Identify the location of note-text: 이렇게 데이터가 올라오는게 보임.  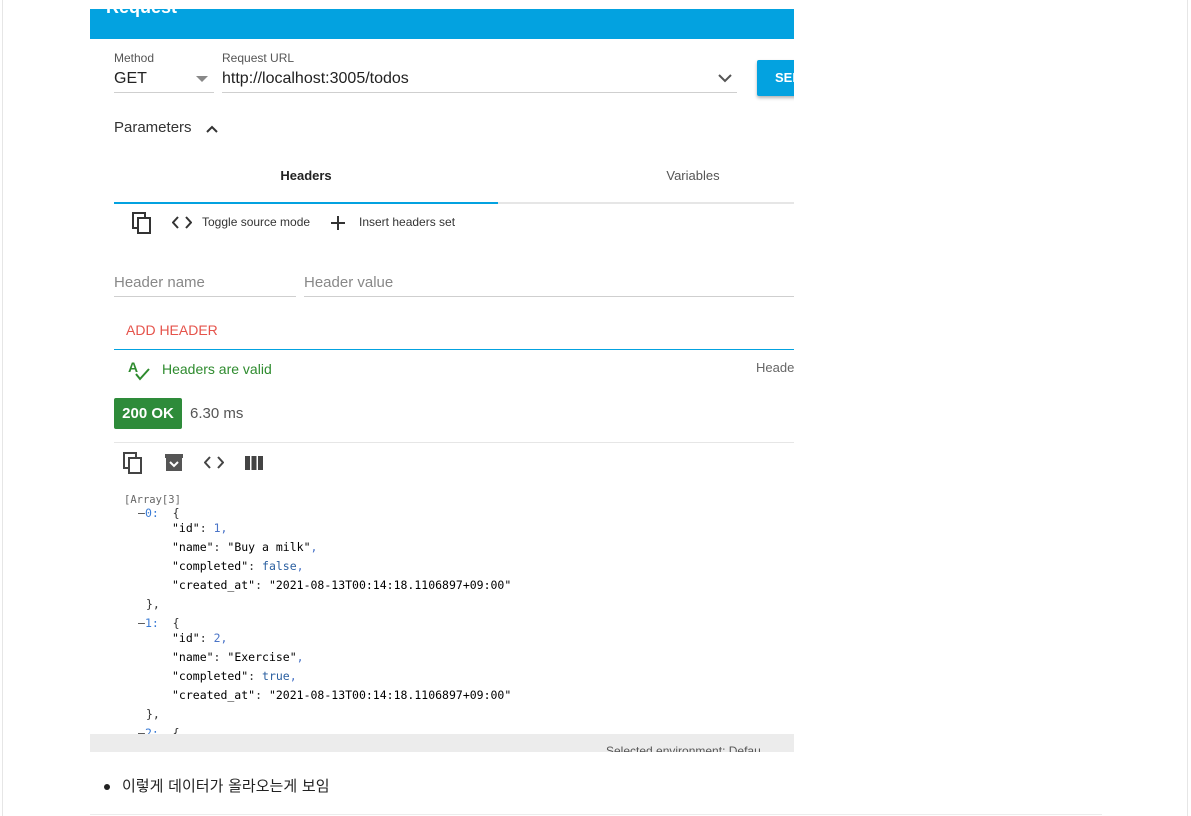
(226, 786).